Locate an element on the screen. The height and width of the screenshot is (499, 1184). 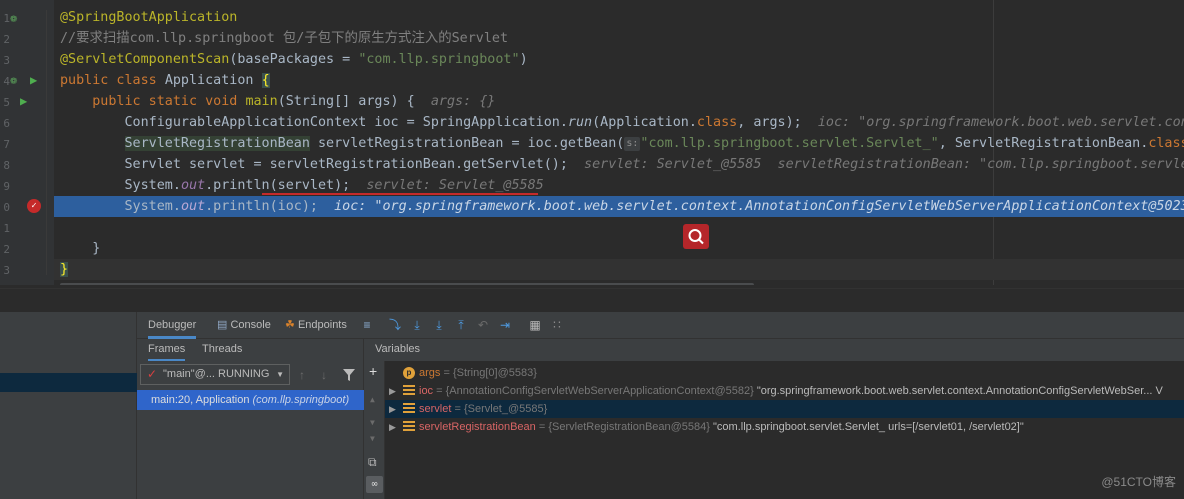
code-token: class is located at coordinates (717, 122).